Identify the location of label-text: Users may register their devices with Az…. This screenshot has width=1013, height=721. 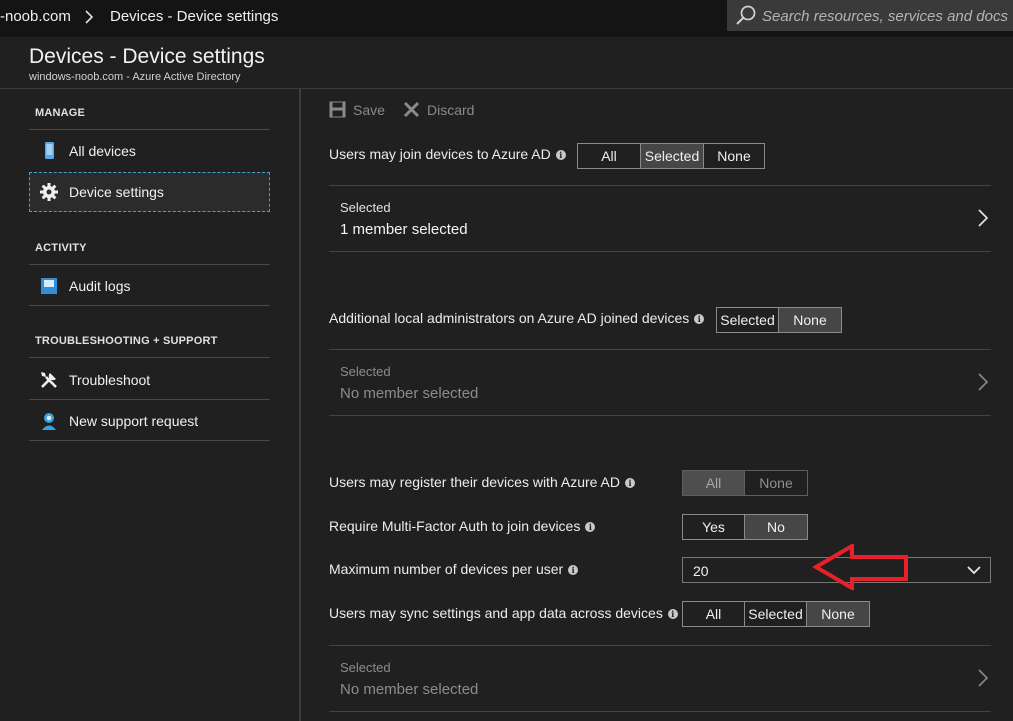
(474, 482).